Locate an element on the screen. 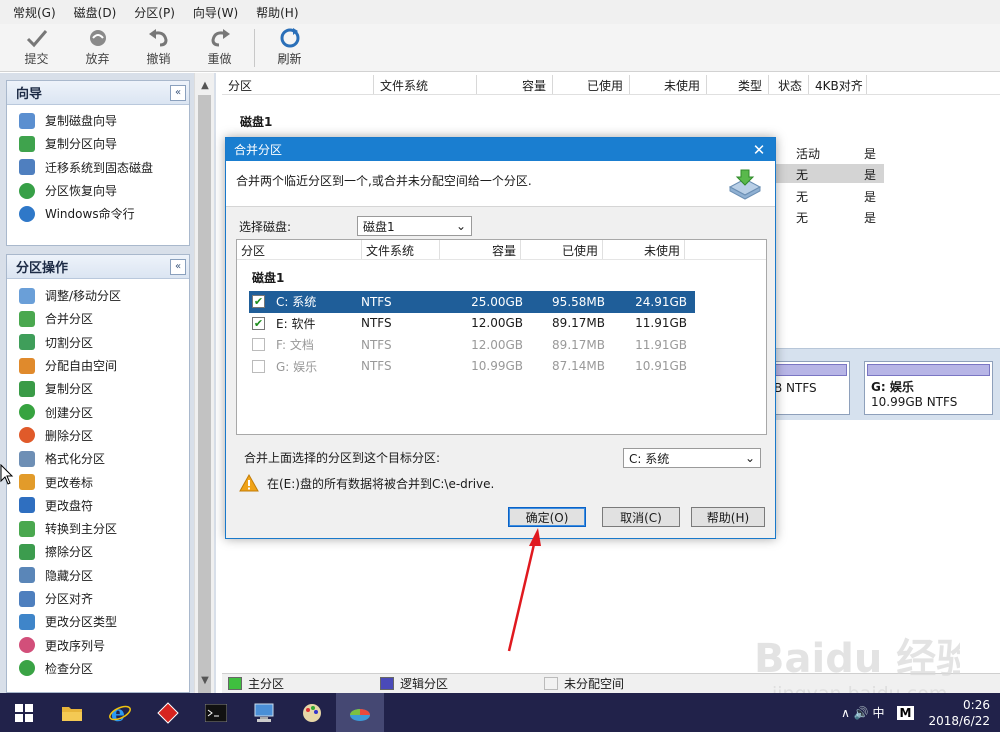 The height and width of the screenshot is (732, 1000). sidebar-item-format: 格式化分区 is located at coordinates (98, 458).